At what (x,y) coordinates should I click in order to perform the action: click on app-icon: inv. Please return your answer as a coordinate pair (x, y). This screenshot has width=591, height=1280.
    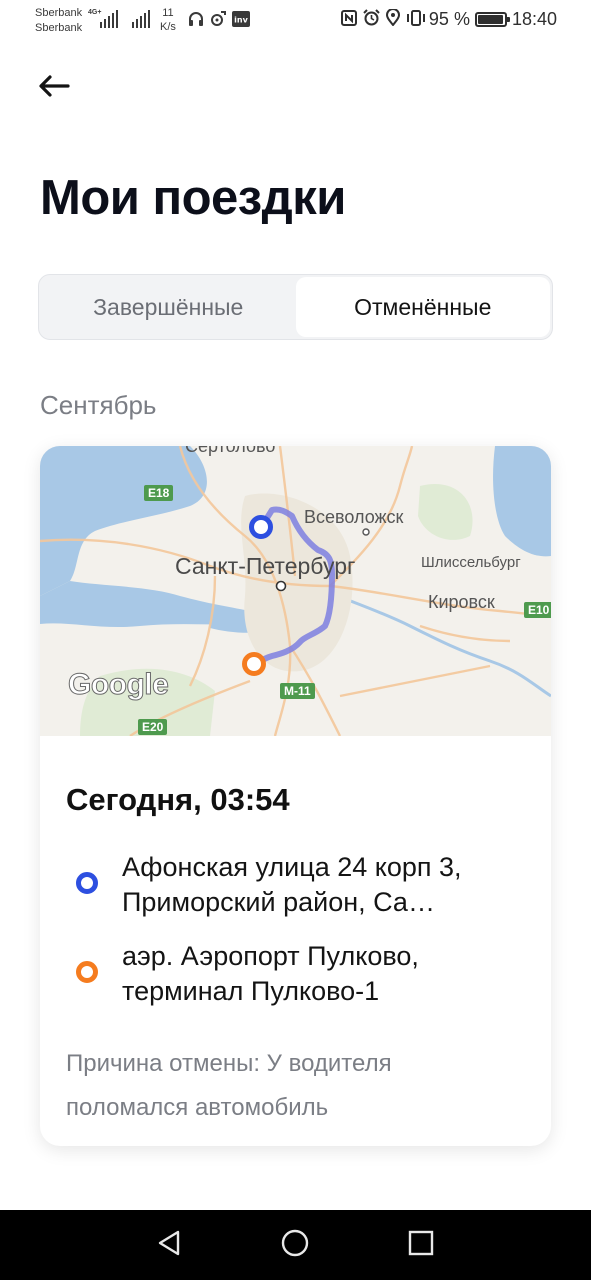
    Looking at the image, I should click on (241, 19).